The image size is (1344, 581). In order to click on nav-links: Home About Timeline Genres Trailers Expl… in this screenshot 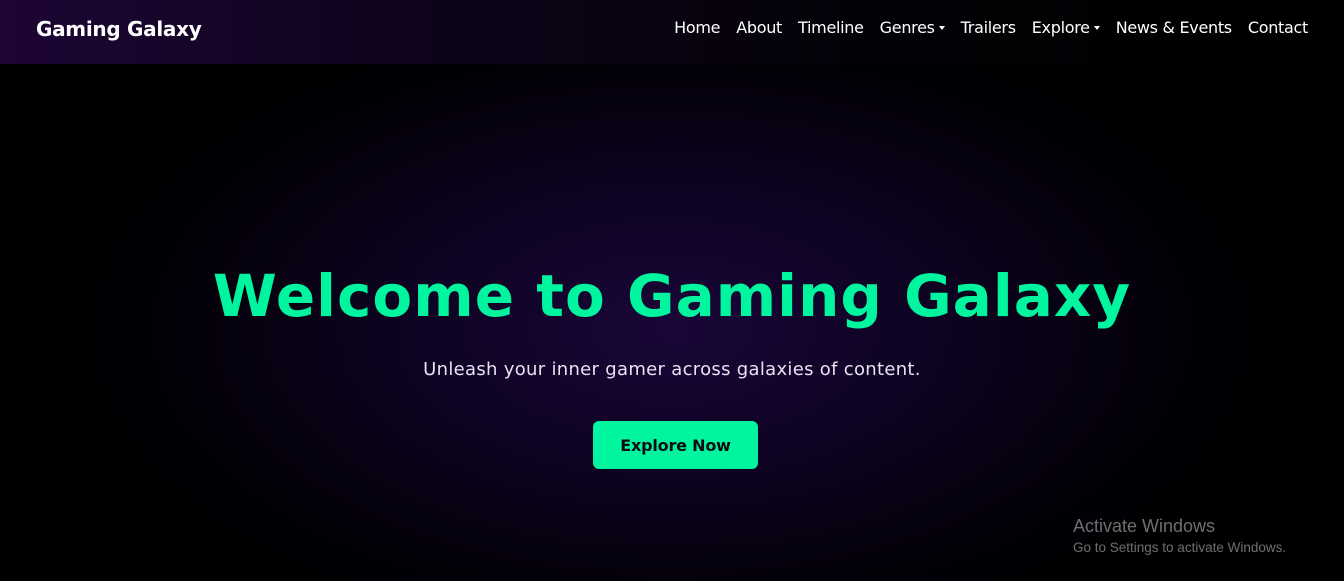, I will do `click(991, 27)`.